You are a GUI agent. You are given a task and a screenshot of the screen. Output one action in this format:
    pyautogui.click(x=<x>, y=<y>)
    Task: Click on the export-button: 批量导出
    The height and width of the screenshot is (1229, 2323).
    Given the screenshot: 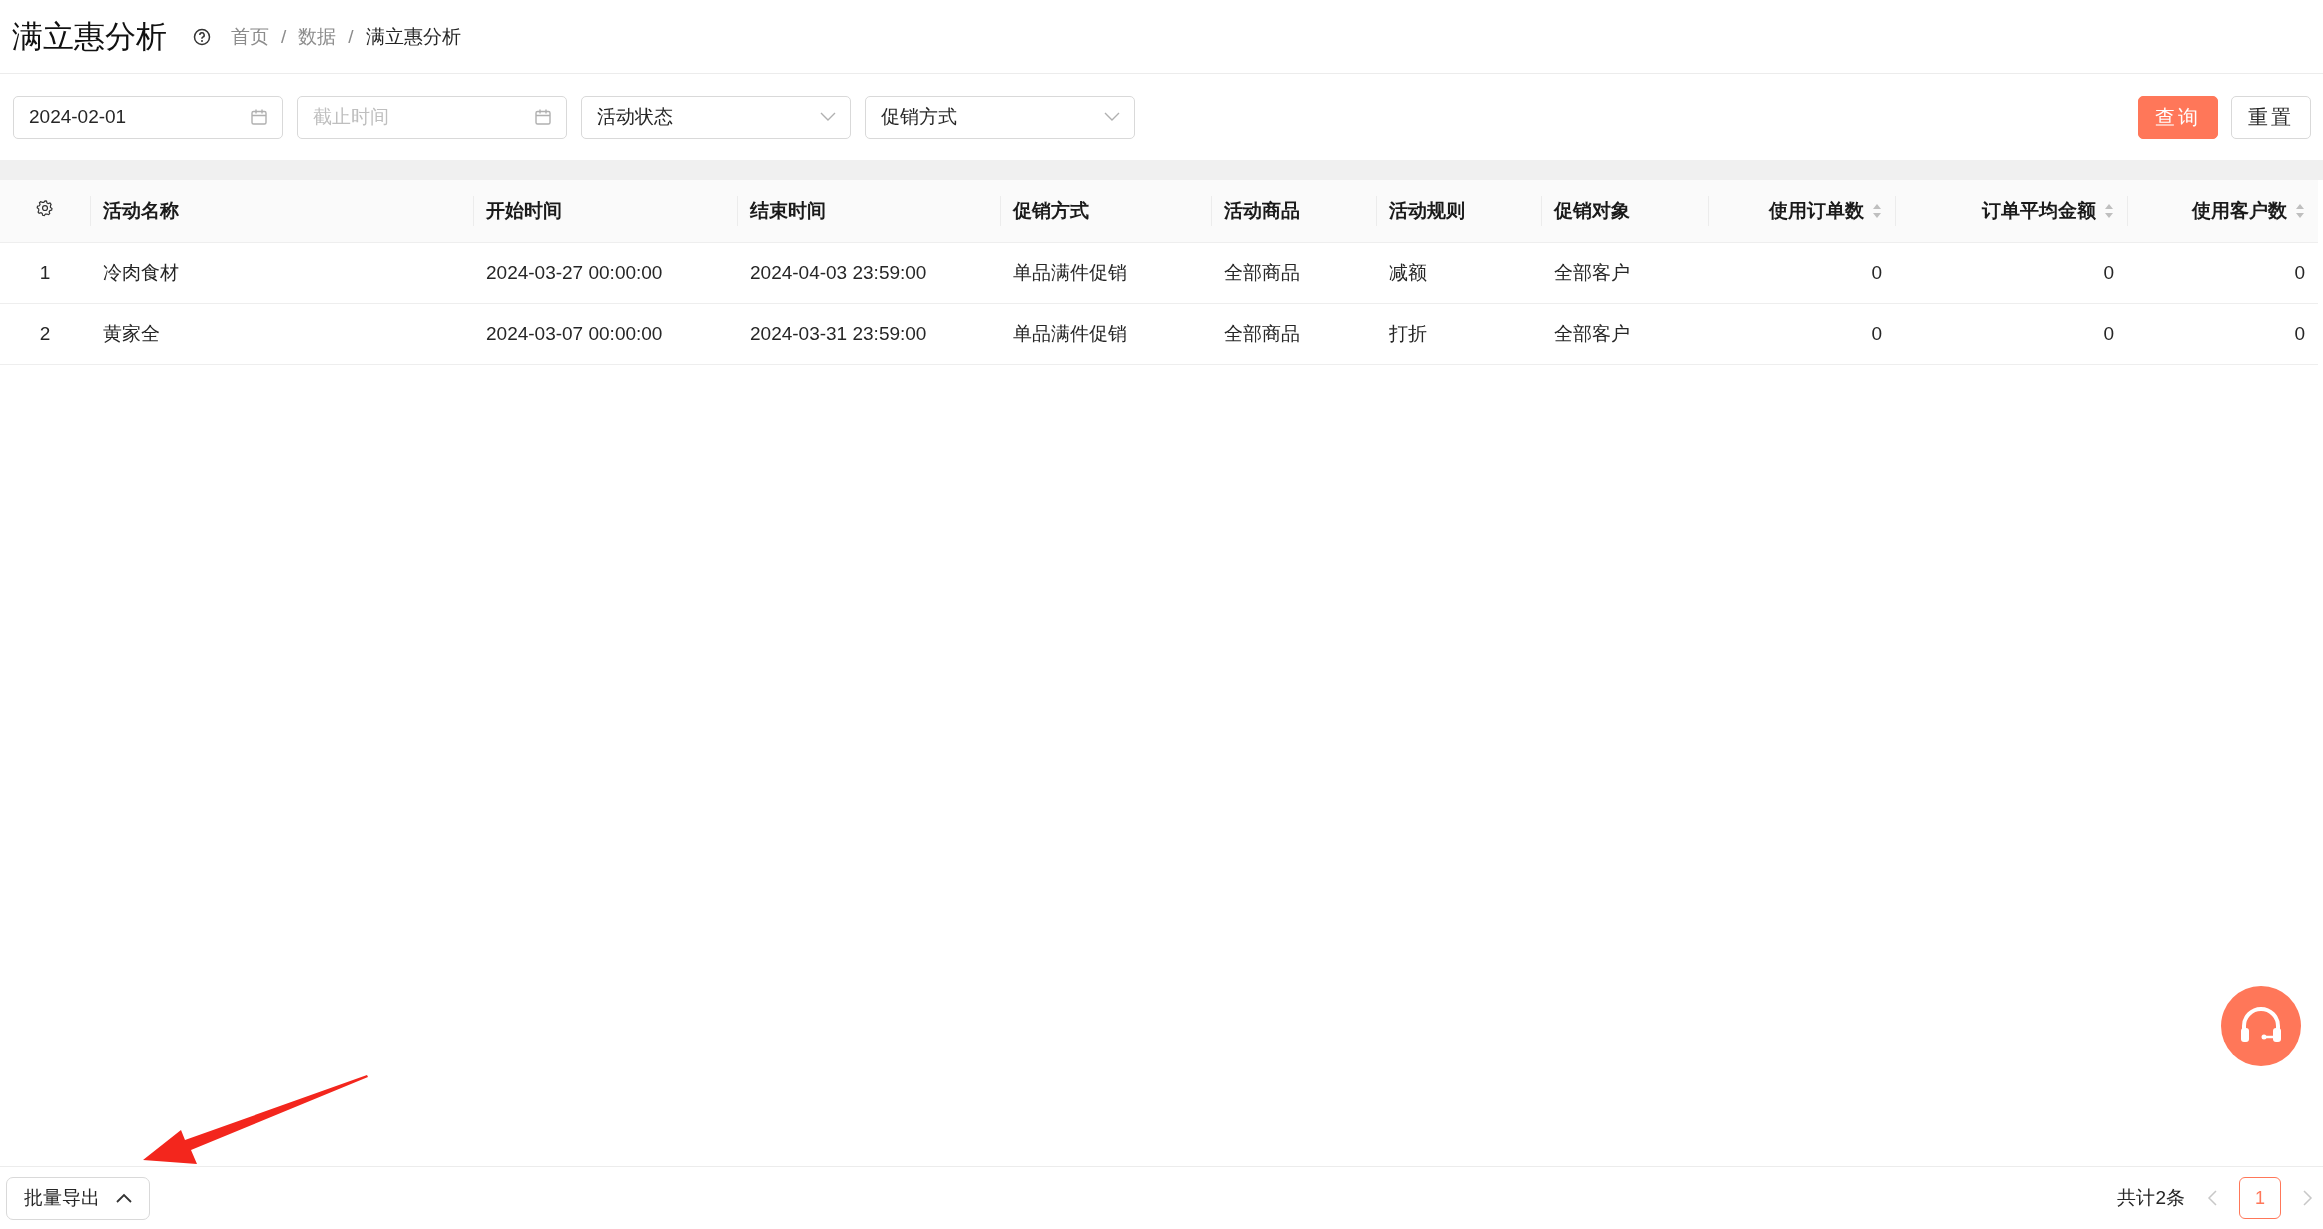 What is the action you would take?
    pyautogui.click(x=78, y=1198)
    